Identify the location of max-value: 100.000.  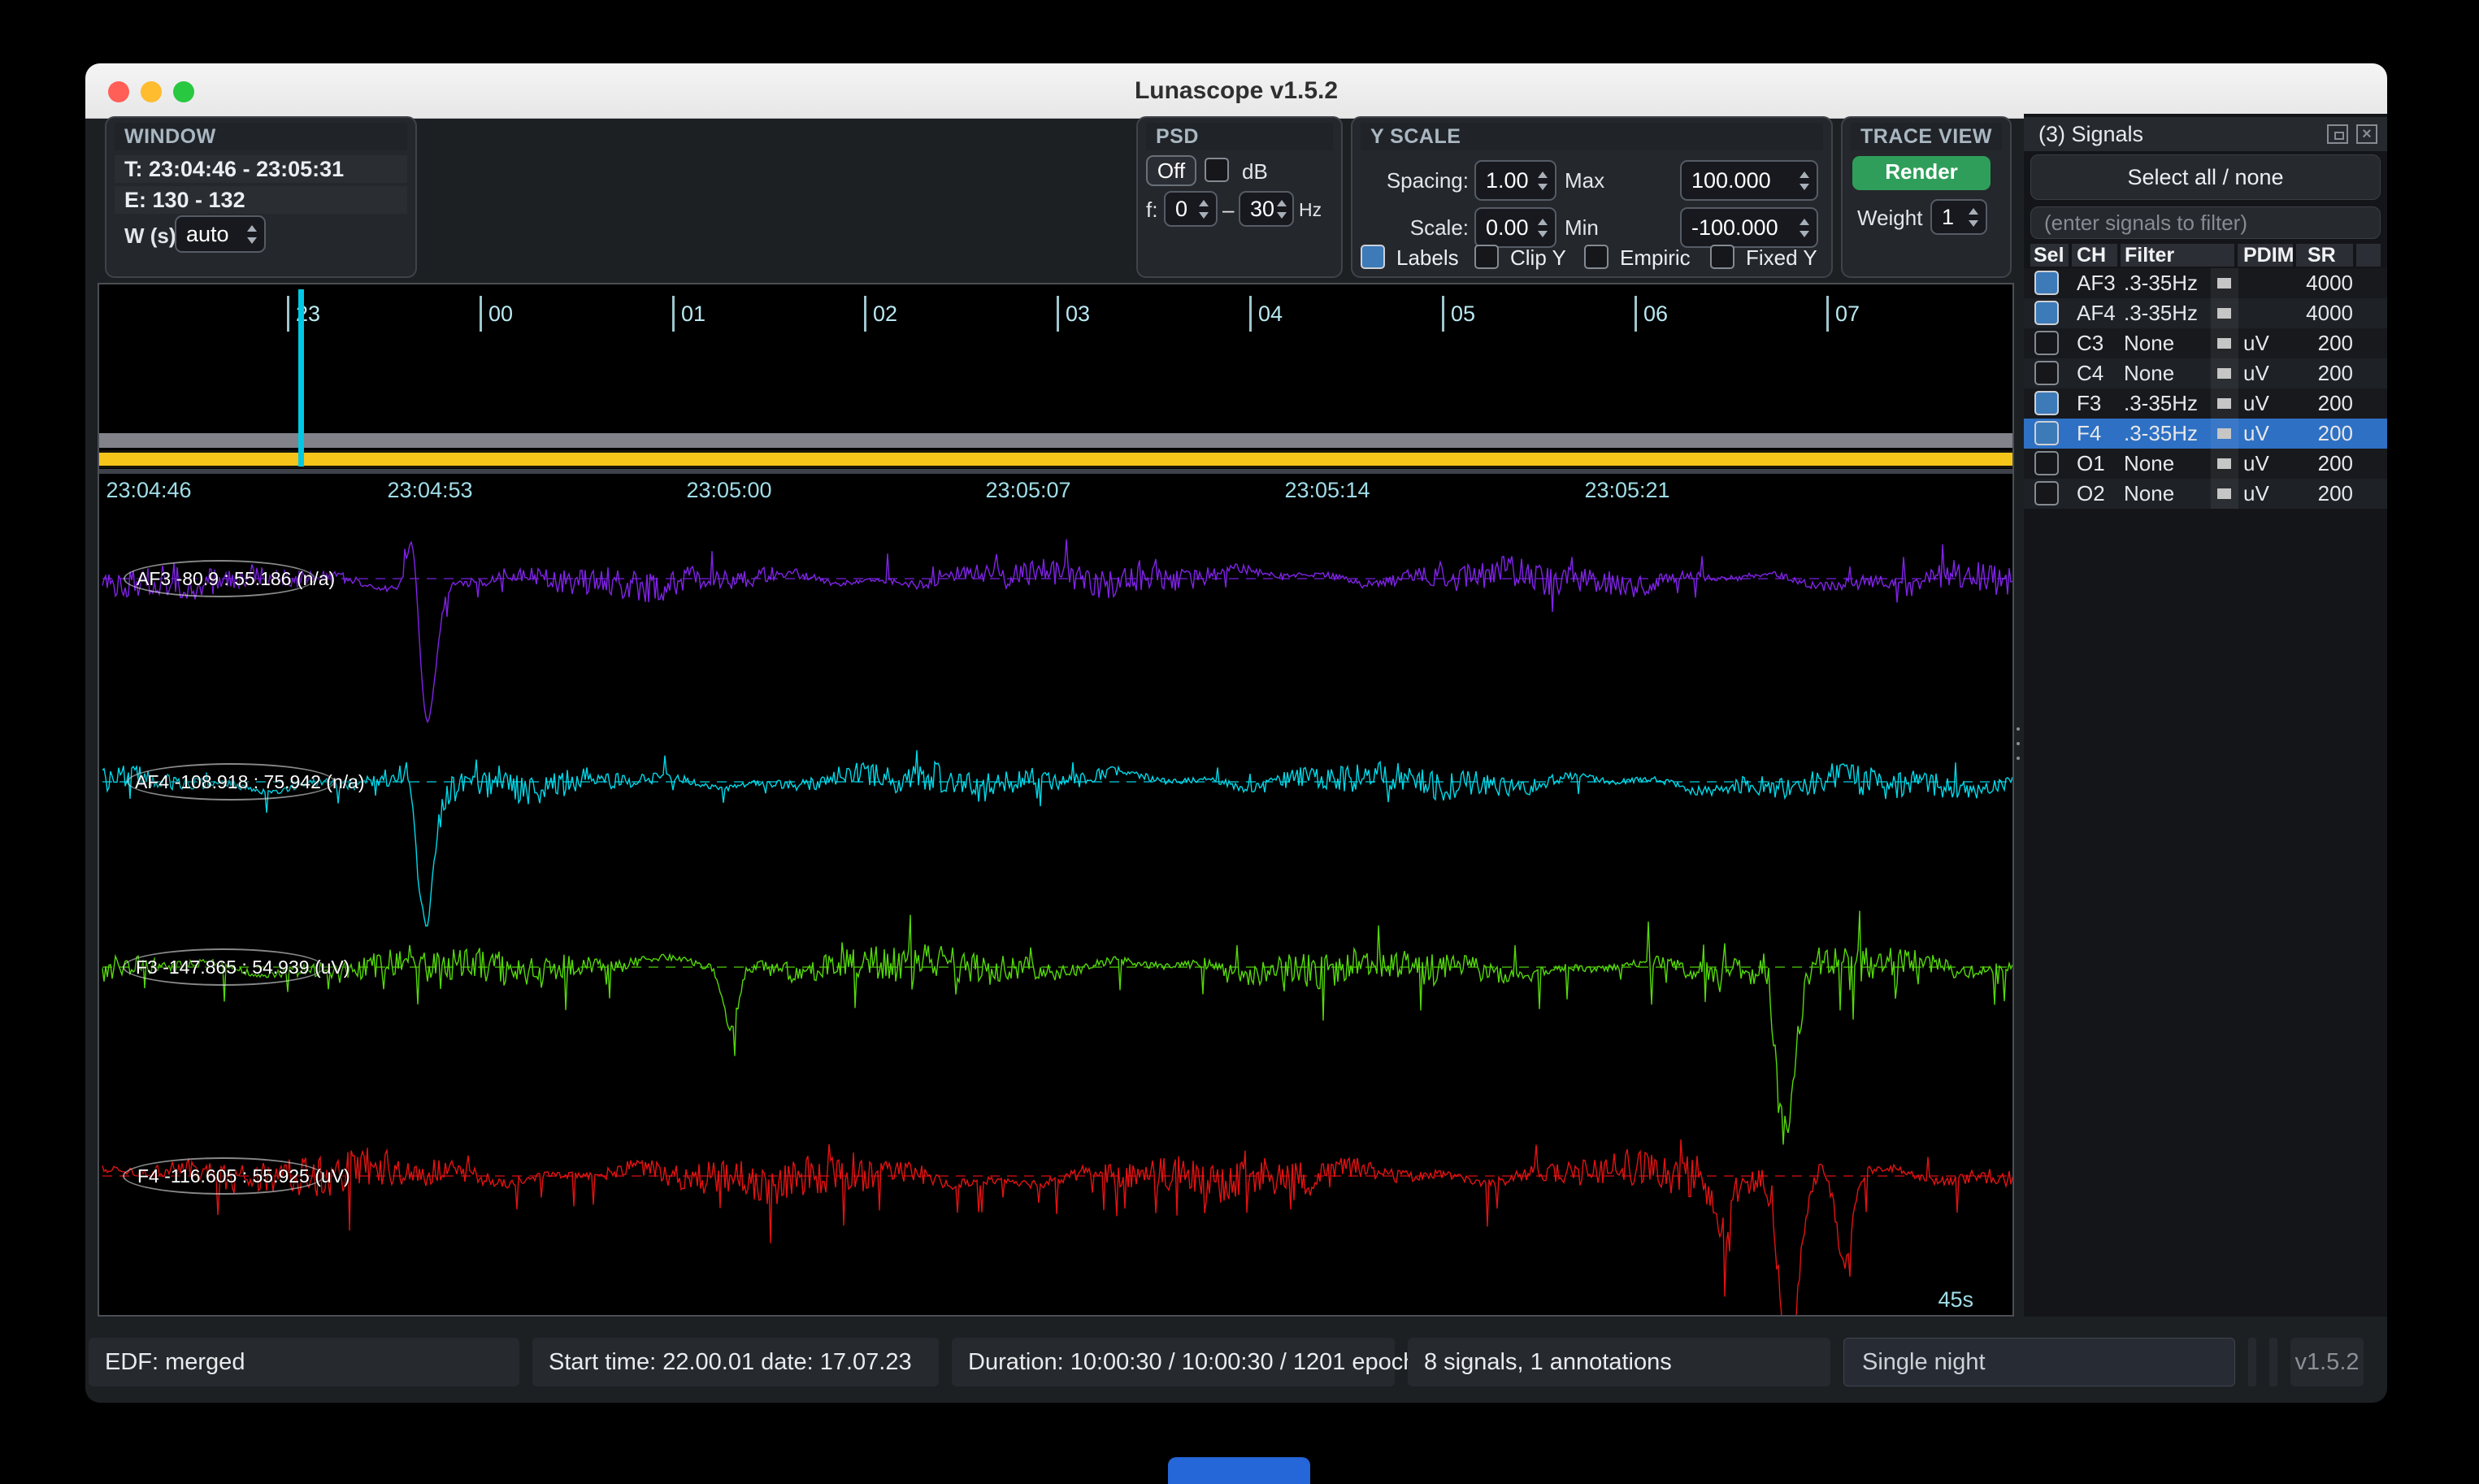
(1731, 180).